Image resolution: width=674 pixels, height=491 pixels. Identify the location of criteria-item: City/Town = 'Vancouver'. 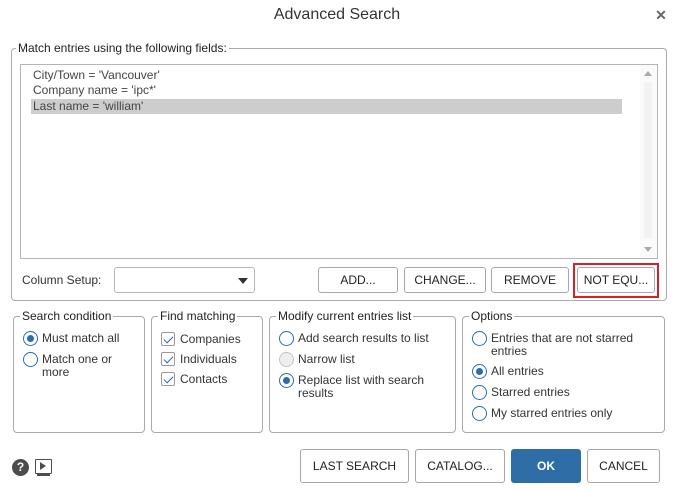
(326, 75).